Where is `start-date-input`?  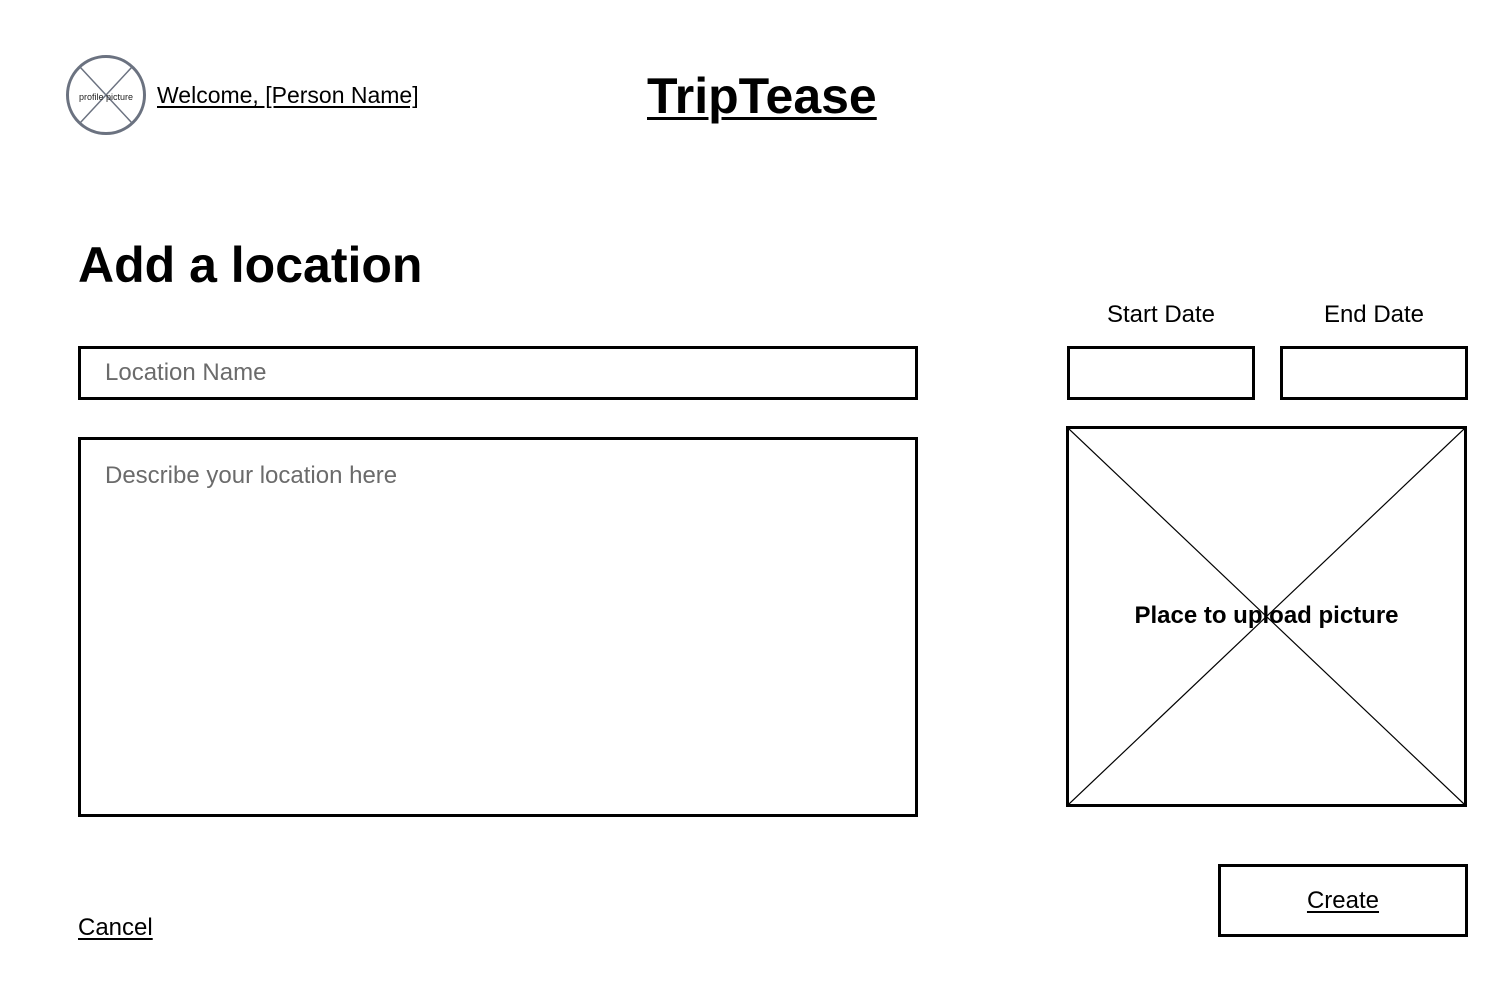
start-date-input is located at coordinates (1161, 373).